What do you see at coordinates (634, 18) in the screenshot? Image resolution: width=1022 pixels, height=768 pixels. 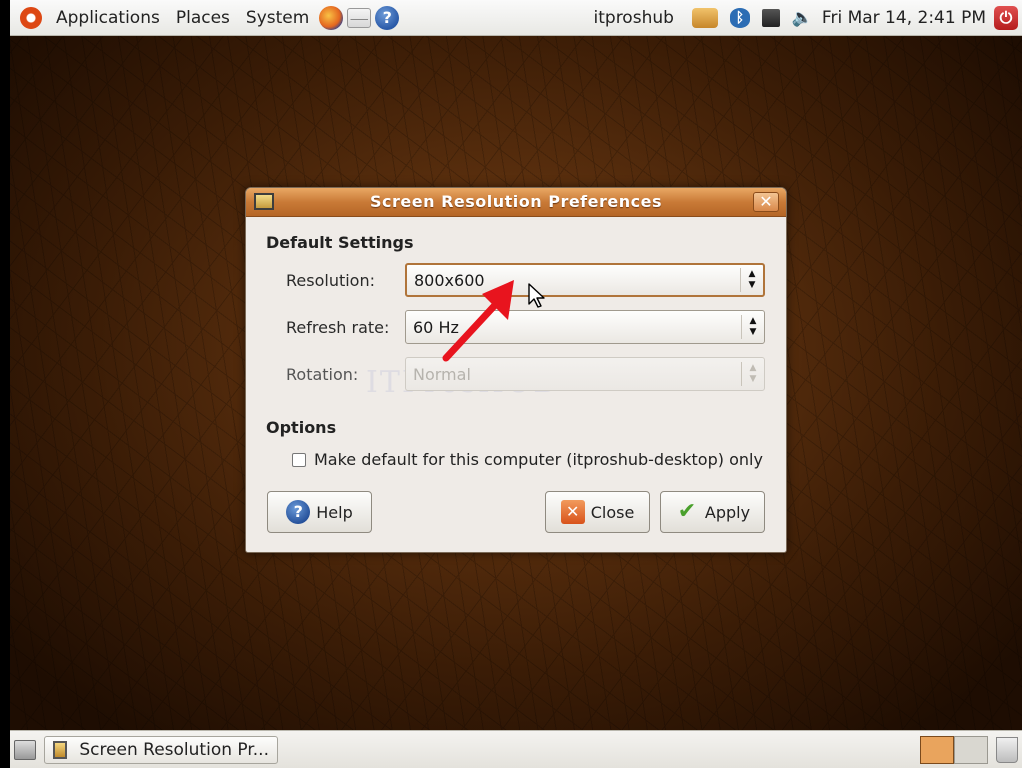 I see `user-switcher: itproshub` at bounding box center [634, 18].